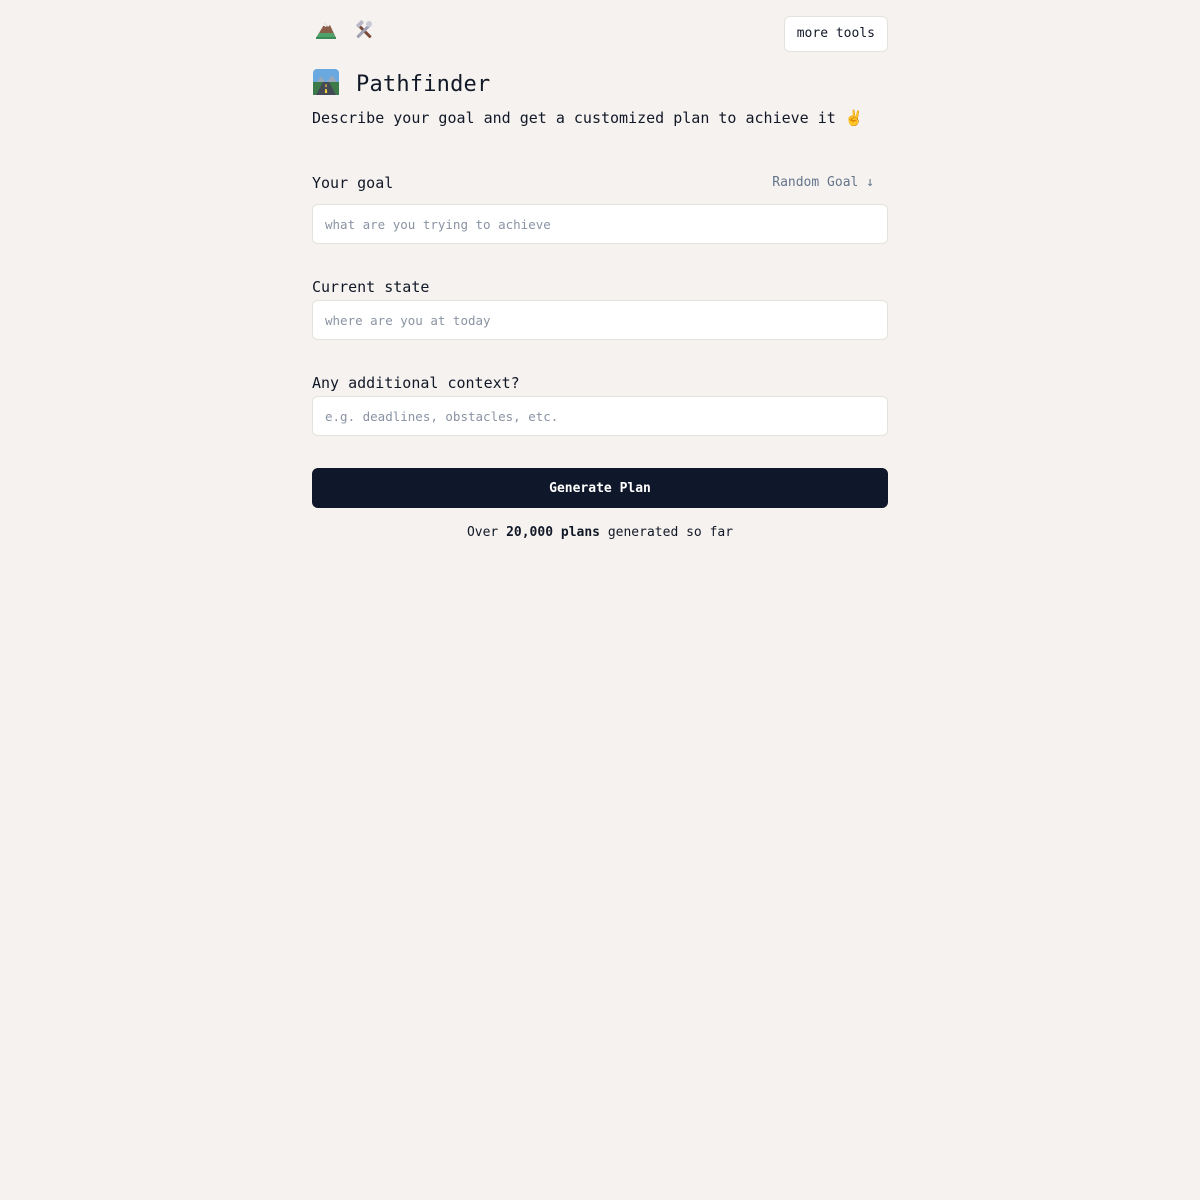 The height and width of the screenshot is (1200, 1200). What do you see at coordinates (670, 532) in the screenshot?
I see `stats-suffix: generated so far` at bounding box center [670, 532].